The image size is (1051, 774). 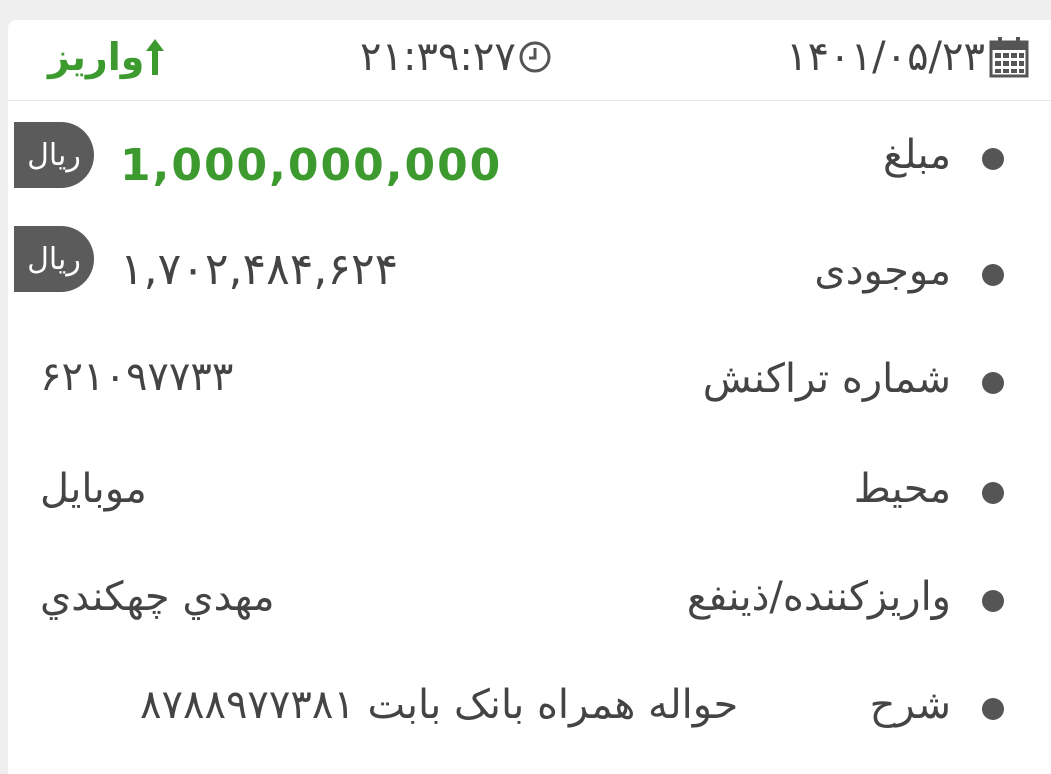 I want to click on channel-value: موبایل, so click(x=93, y=489).